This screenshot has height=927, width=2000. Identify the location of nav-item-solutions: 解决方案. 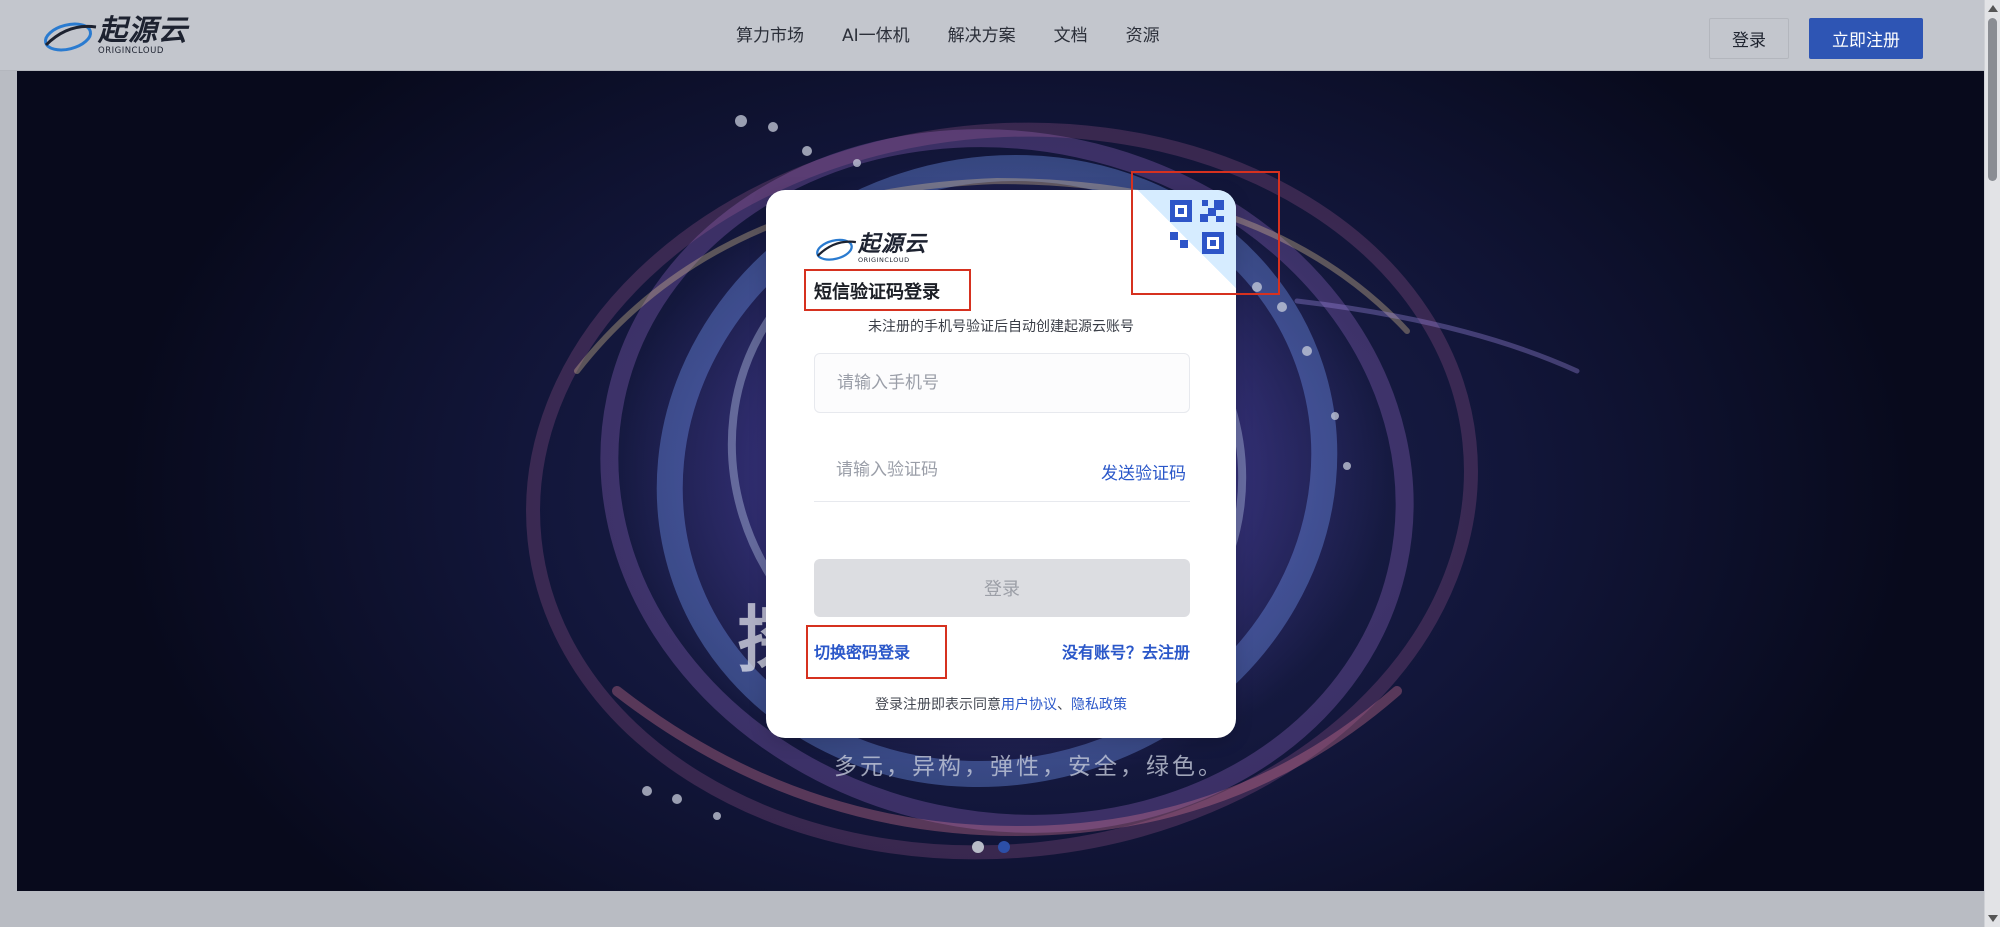
(982, 36).